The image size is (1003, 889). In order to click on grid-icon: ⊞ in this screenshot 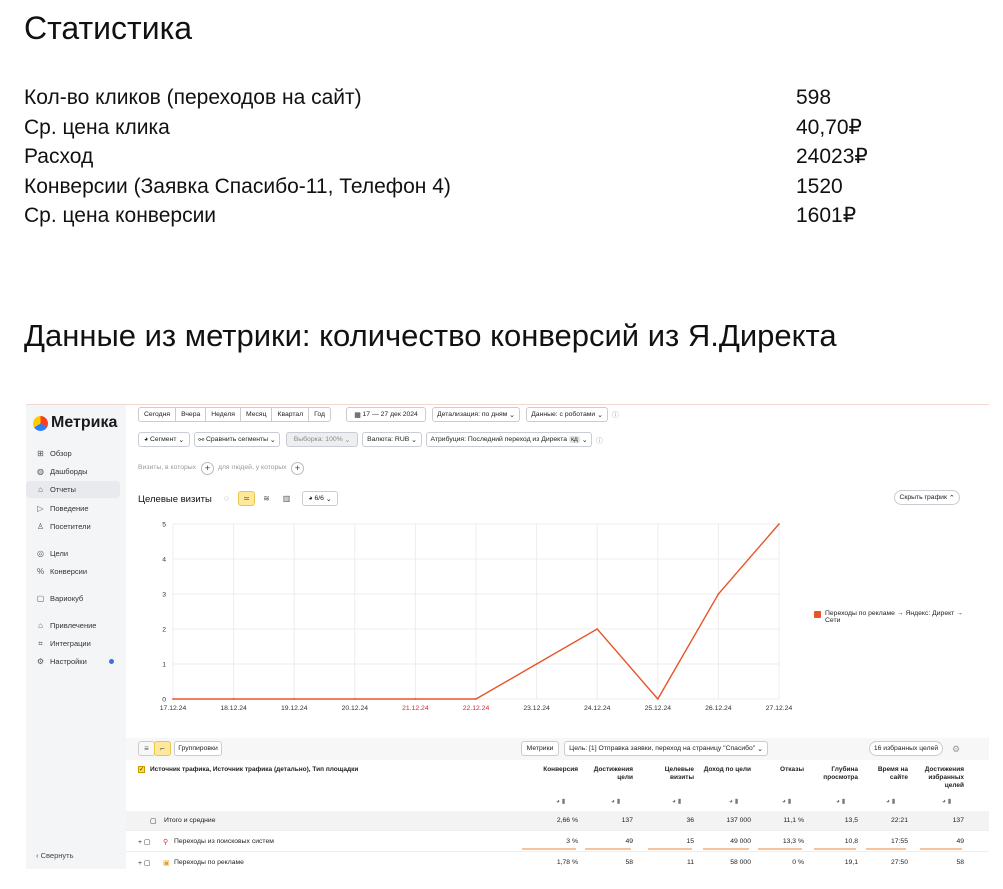, I will do `click(40, 453)`.